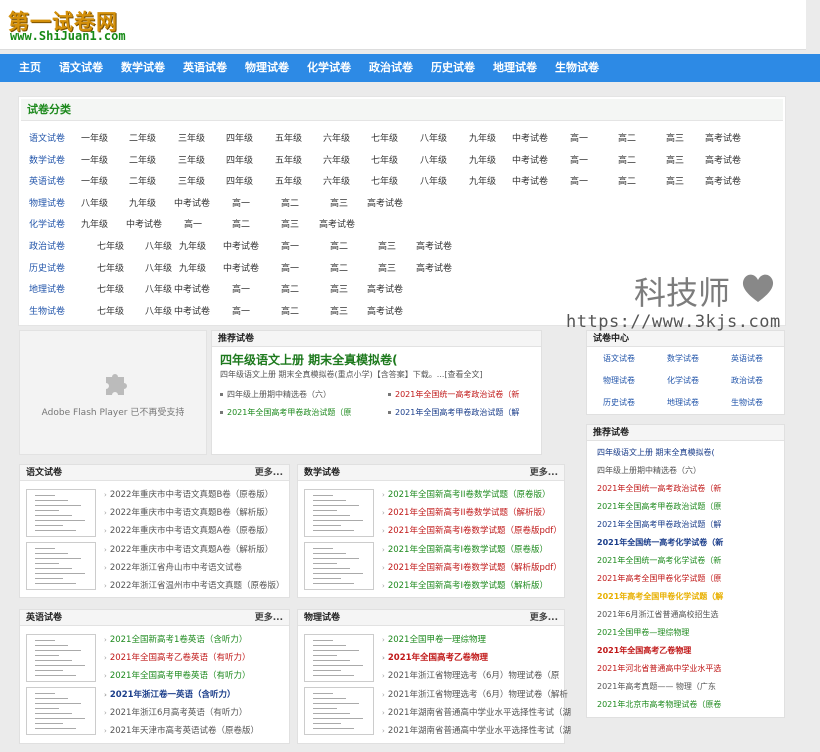 Image resolution: width=820 pixels, height=752 pixels. I want to click on center-link: 生物试卷, so click(747, 402).